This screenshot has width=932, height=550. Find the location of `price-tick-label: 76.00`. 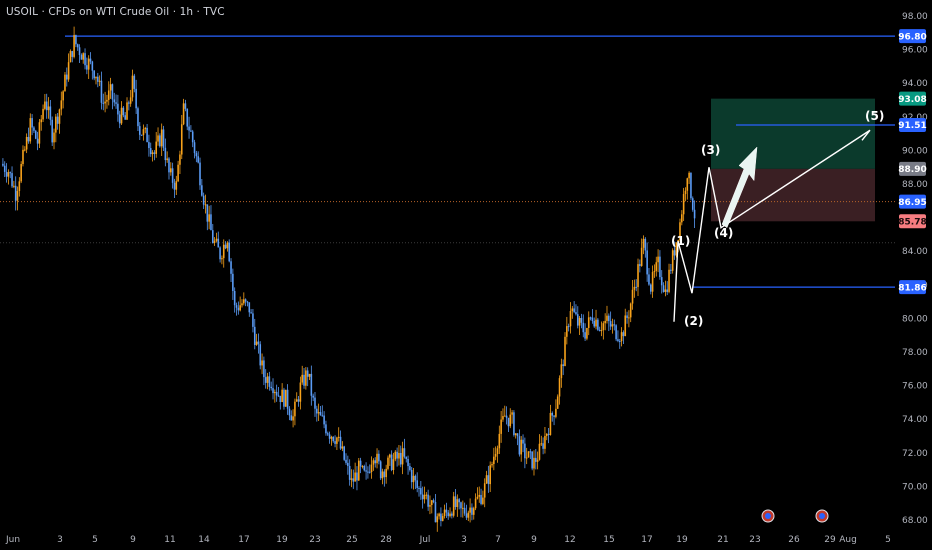

price-tick-label: 76.00 is located at coordinates (915, 387).